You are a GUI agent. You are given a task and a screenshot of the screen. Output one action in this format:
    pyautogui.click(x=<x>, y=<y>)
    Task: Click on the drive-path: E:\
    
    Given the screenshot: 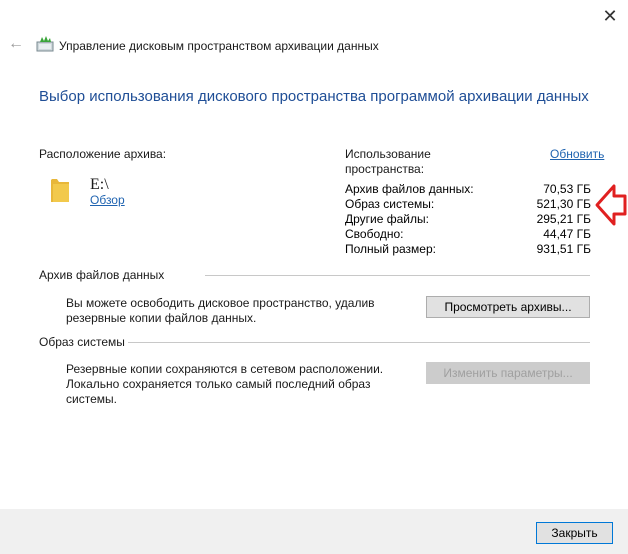 What is the action you would take?
    pyautogui.click(x=99, y=184)
    